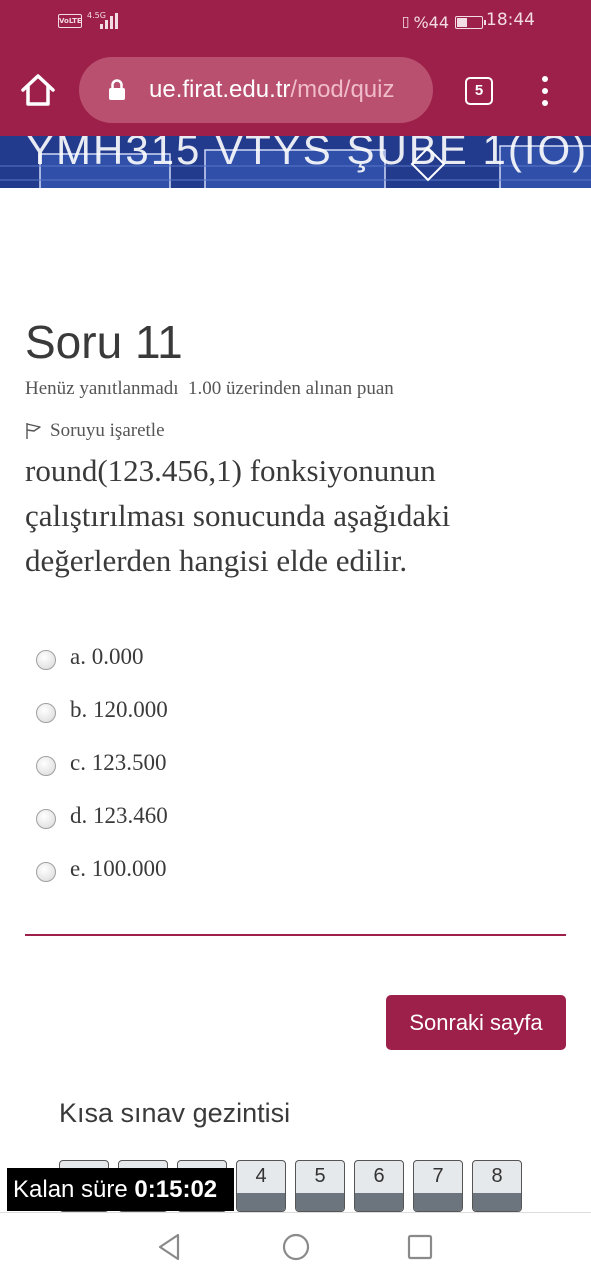  Describe the element at coordinates (220, 89) in the screenshot. I see `url-host: ue.firat.edu.tr` at that location.